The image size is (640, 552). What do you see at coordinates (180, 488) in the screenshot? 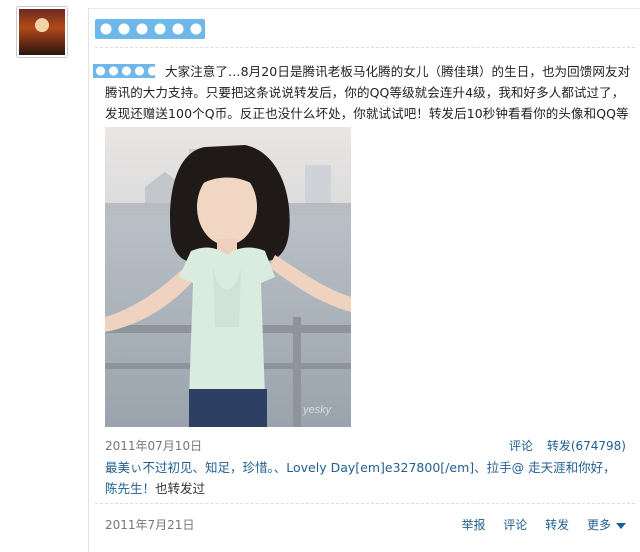
I see `forwarded-suffix: 也转发过` at bounding box center [180, 488].